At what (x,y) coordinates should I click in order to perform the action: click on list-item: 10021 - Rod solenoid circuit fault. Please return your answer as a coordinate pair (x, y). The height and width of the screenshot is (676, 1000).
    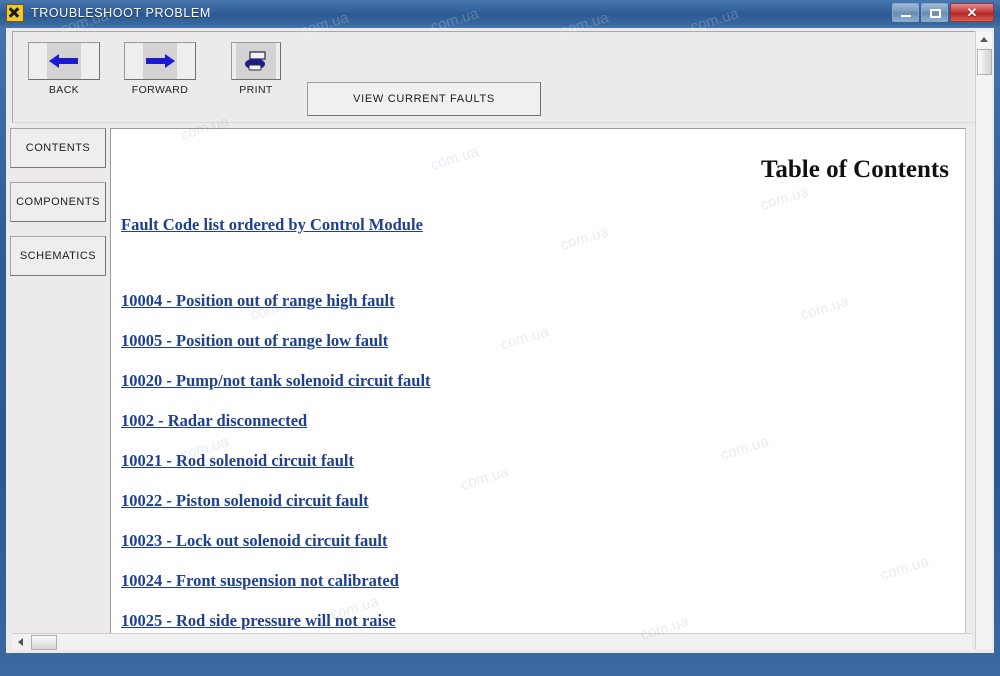
    Looking at the image, I should click on (538, 461).